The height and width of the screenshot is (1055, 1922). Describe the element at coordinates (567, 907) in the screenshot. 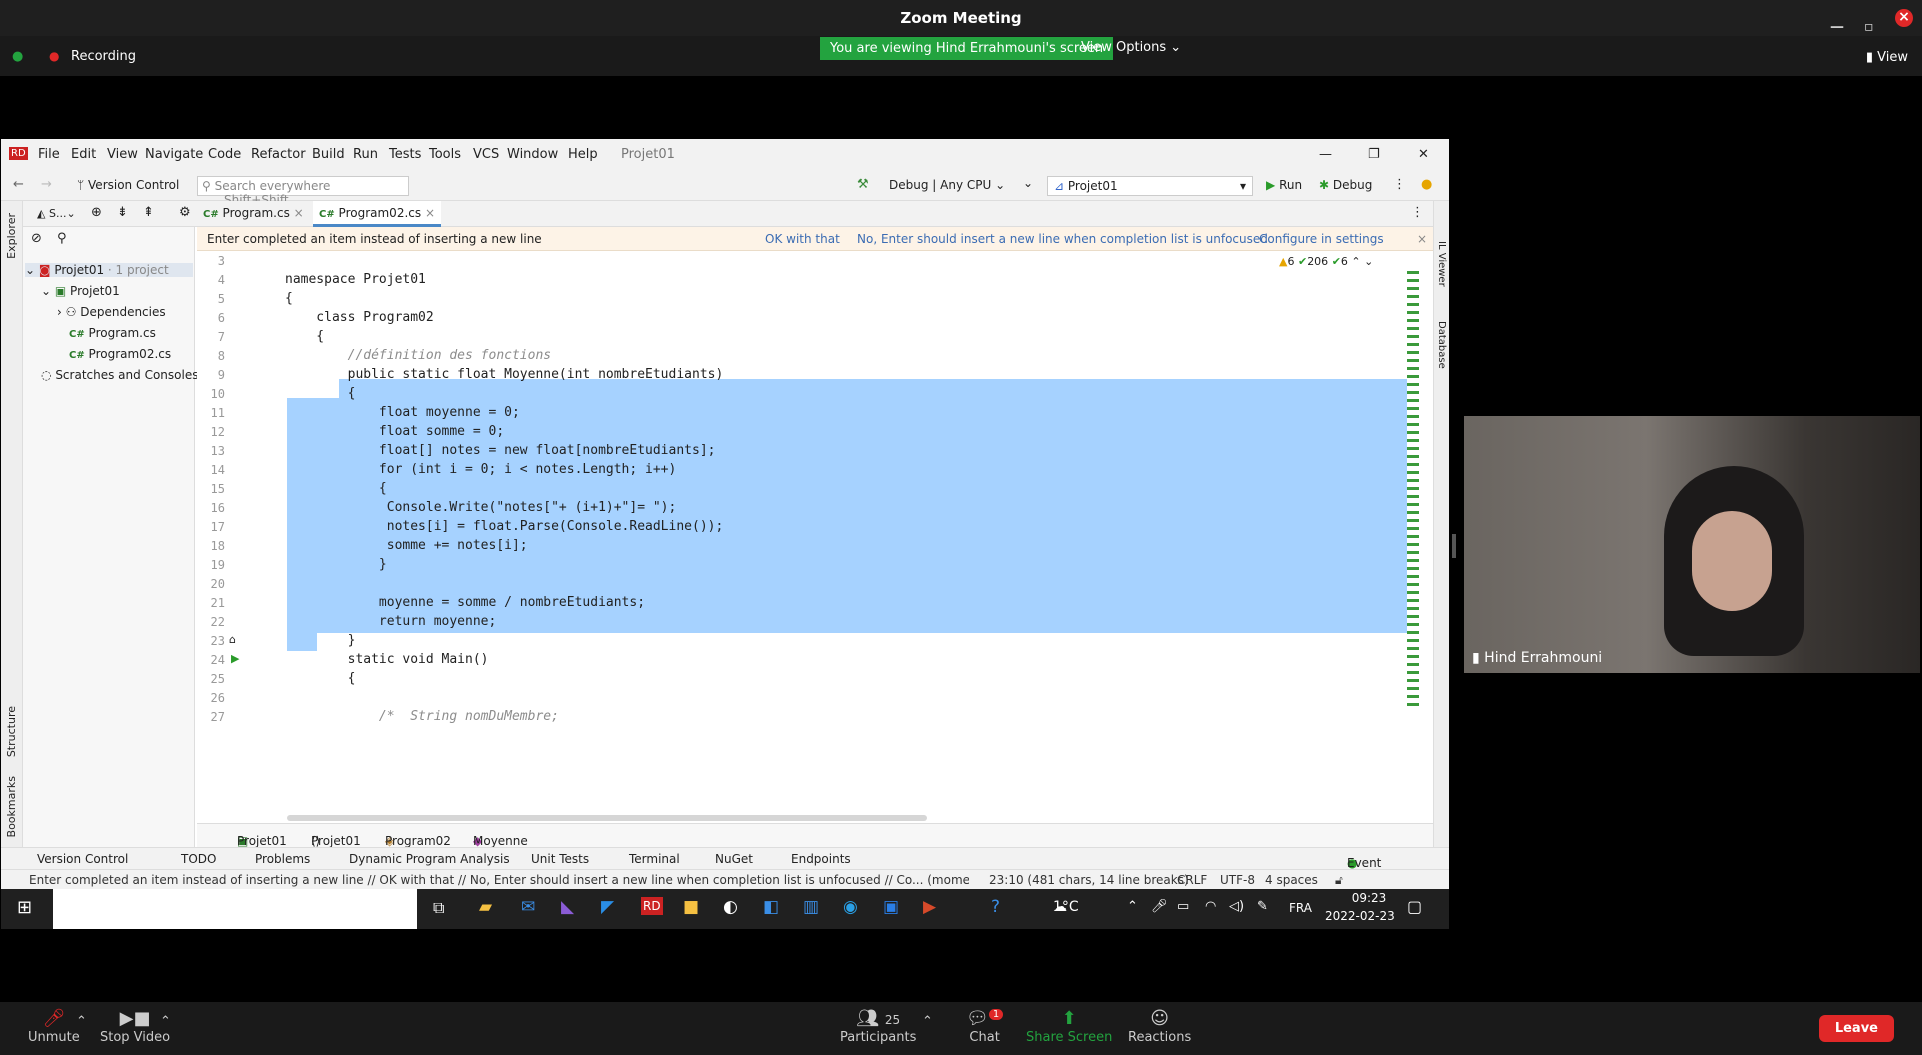

I see `visual-studio-icon: ◣` at that location.